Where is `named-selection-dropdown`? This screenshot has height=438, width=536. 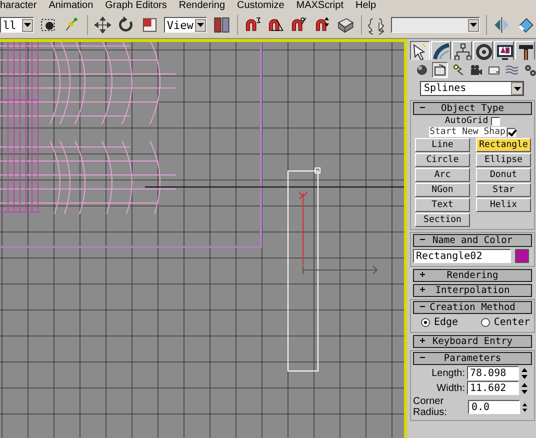 named-selection-dropdown is located at coordinates (435, 25).